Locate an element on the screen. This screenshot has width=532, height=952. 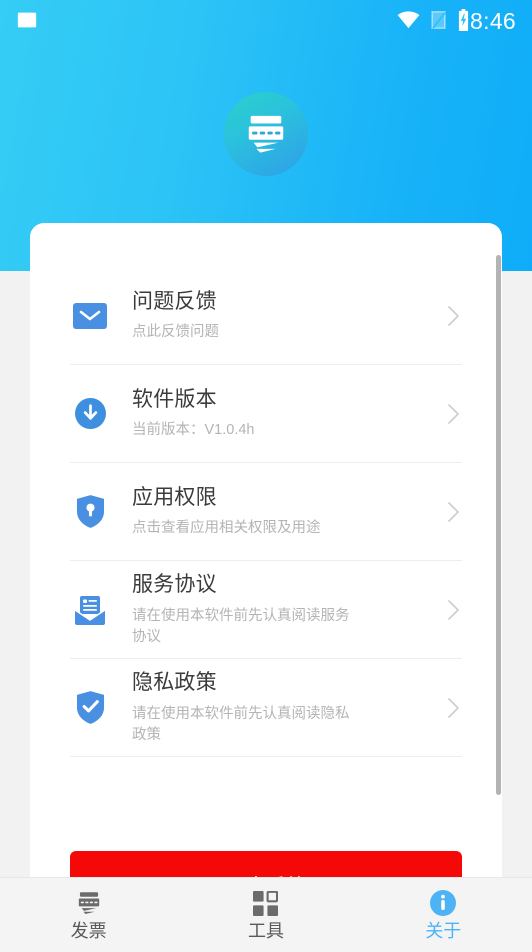
list-item-subtitle: 请在使用本软件前先认真阅读隐私政策 is located at coordinates (241, 724).